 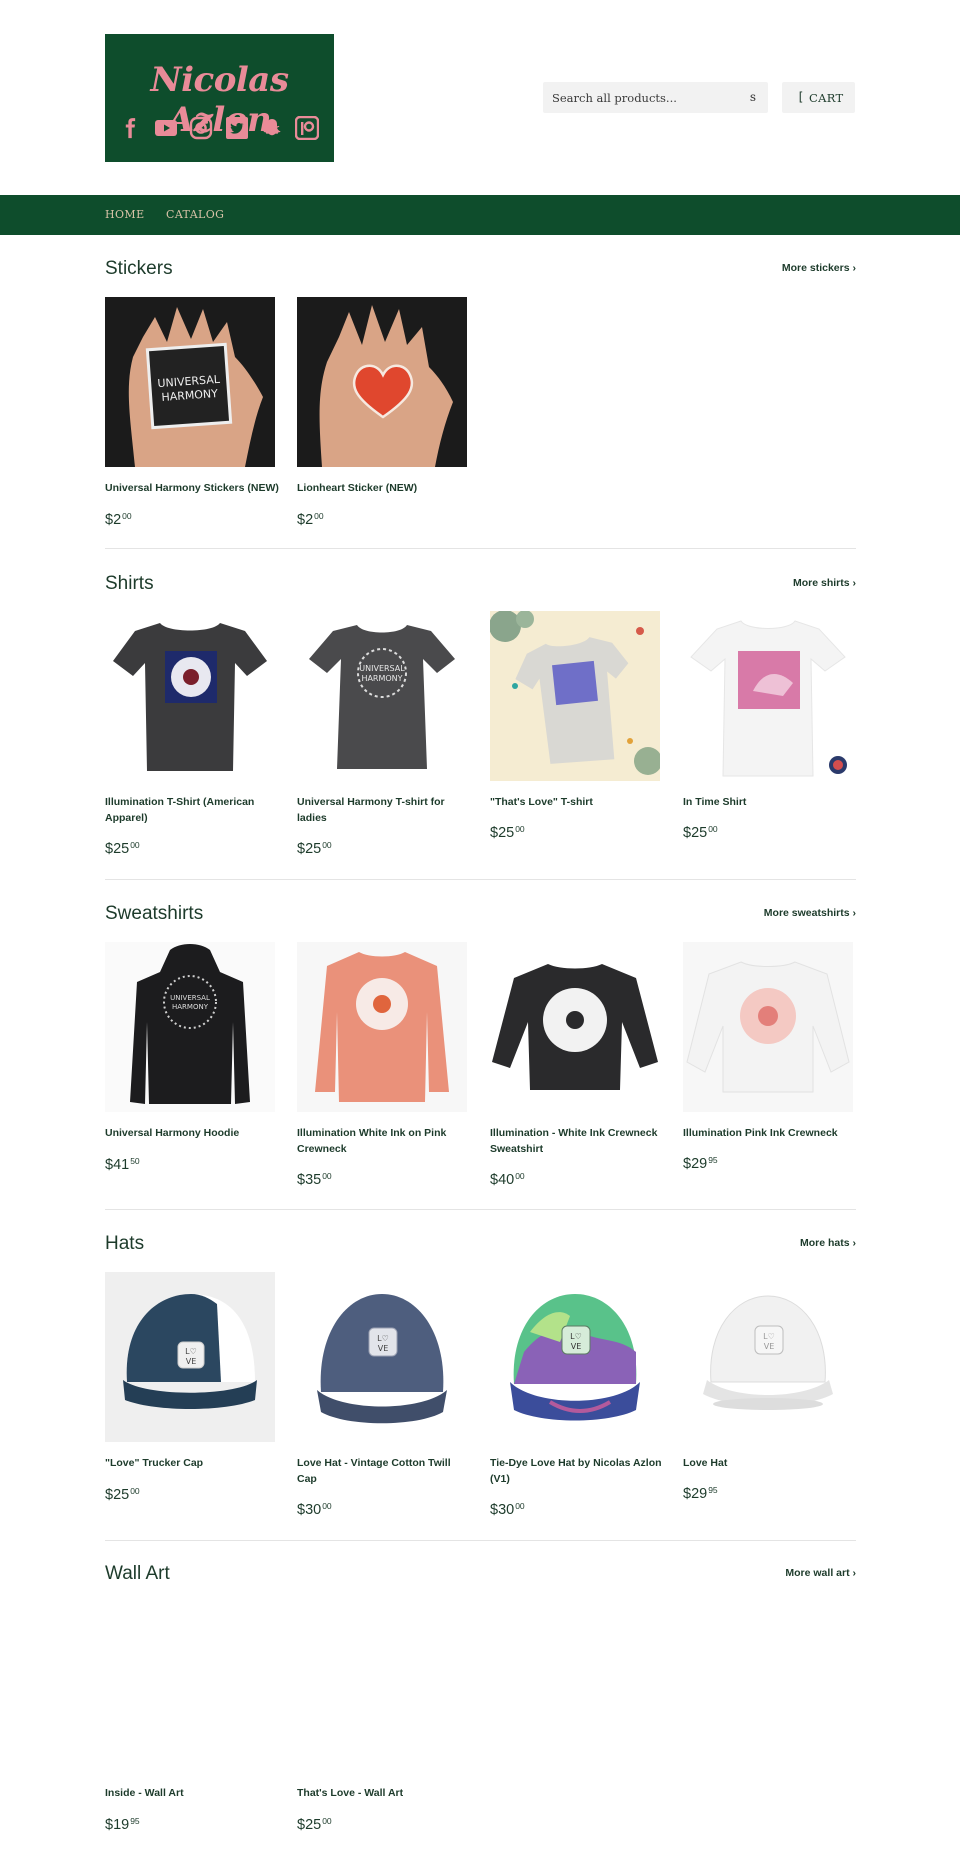 What do you see at coordinates (195, 214) in the screenshot?
I see `nav-catalog: CATALOG` at bounding box center [195, 214].